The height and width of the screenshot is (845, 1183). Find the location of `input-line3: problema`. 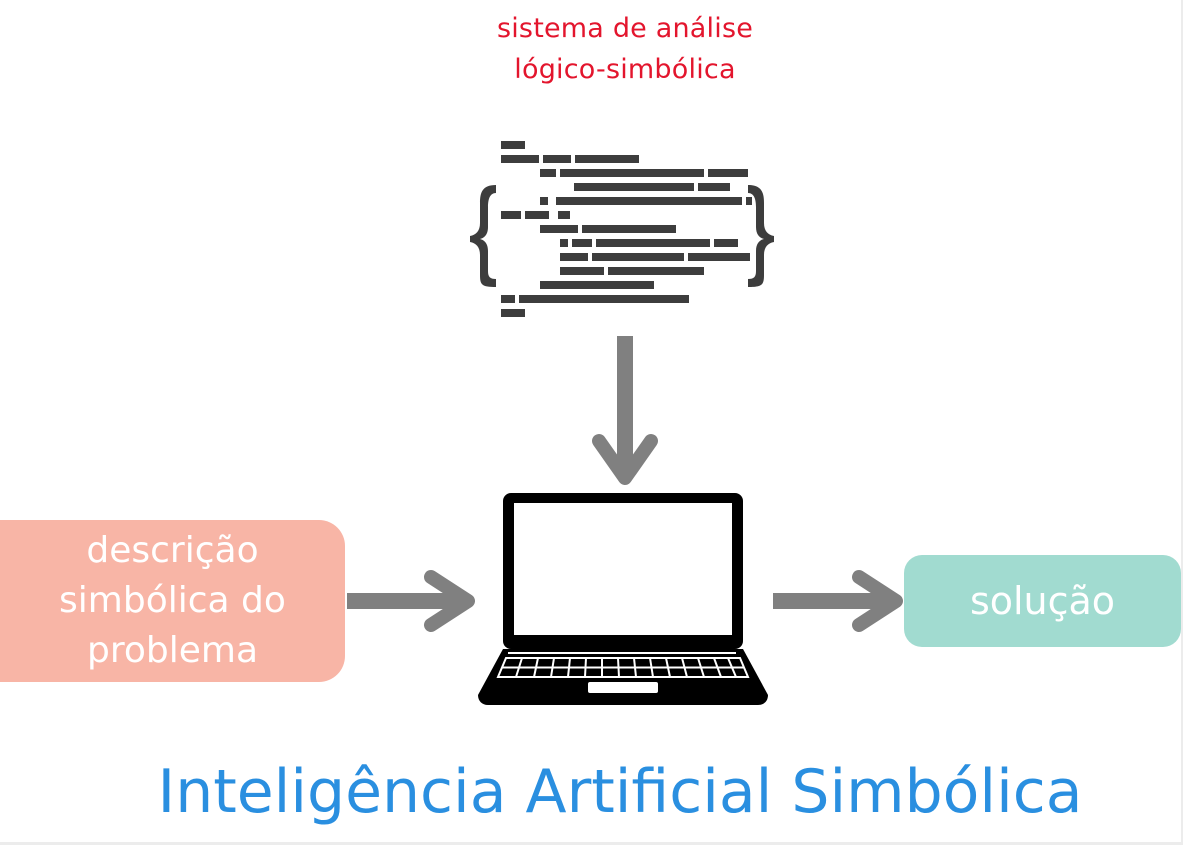

input-line3: problema is located at coordinates (172, 650).